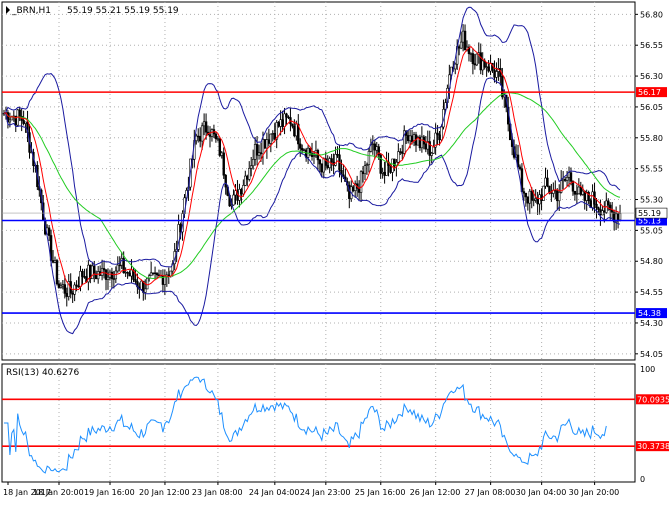  What do you see at coordinates (649, 213) in the screenshot?
I see `current-price-label: 55.19` at bounding box center [649, 213].